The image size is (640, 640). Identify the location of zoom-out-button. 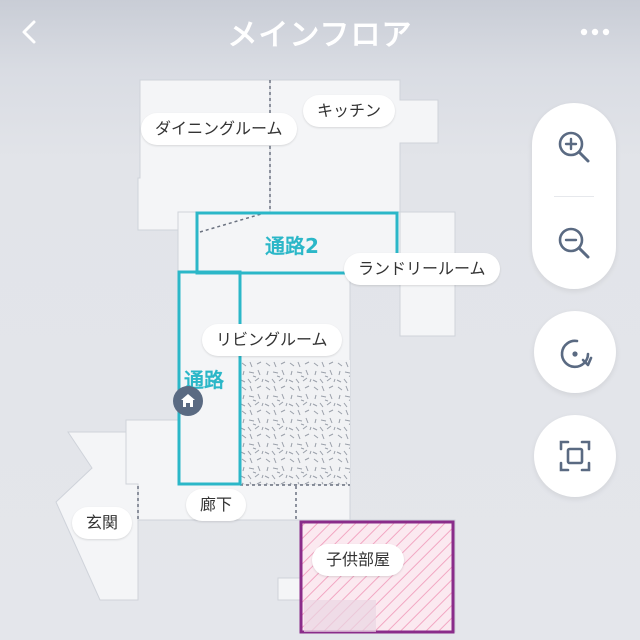
(574, 243).